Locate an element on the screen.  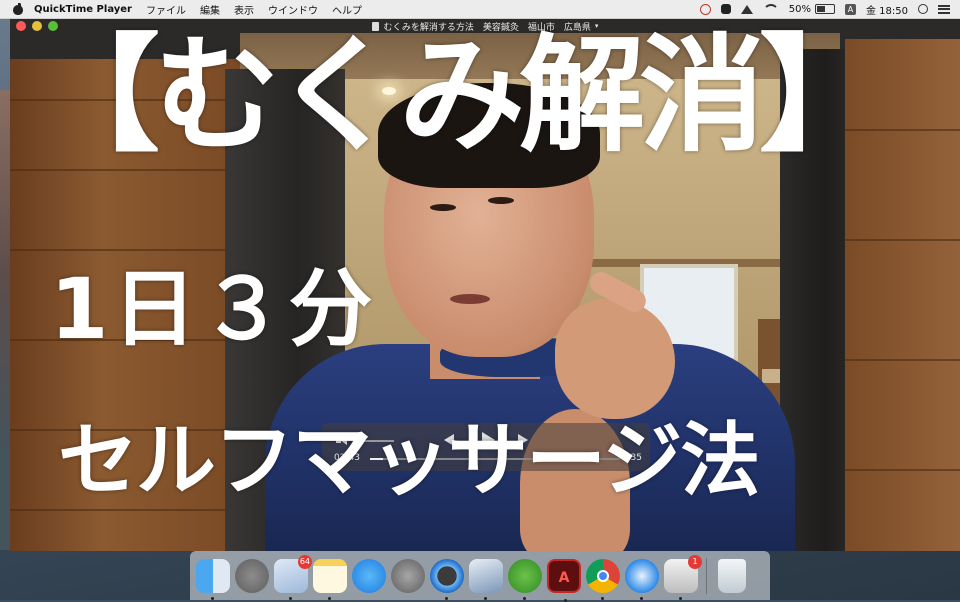
menubar-clock: 金 18:50 is located at coordinates (887, 9).